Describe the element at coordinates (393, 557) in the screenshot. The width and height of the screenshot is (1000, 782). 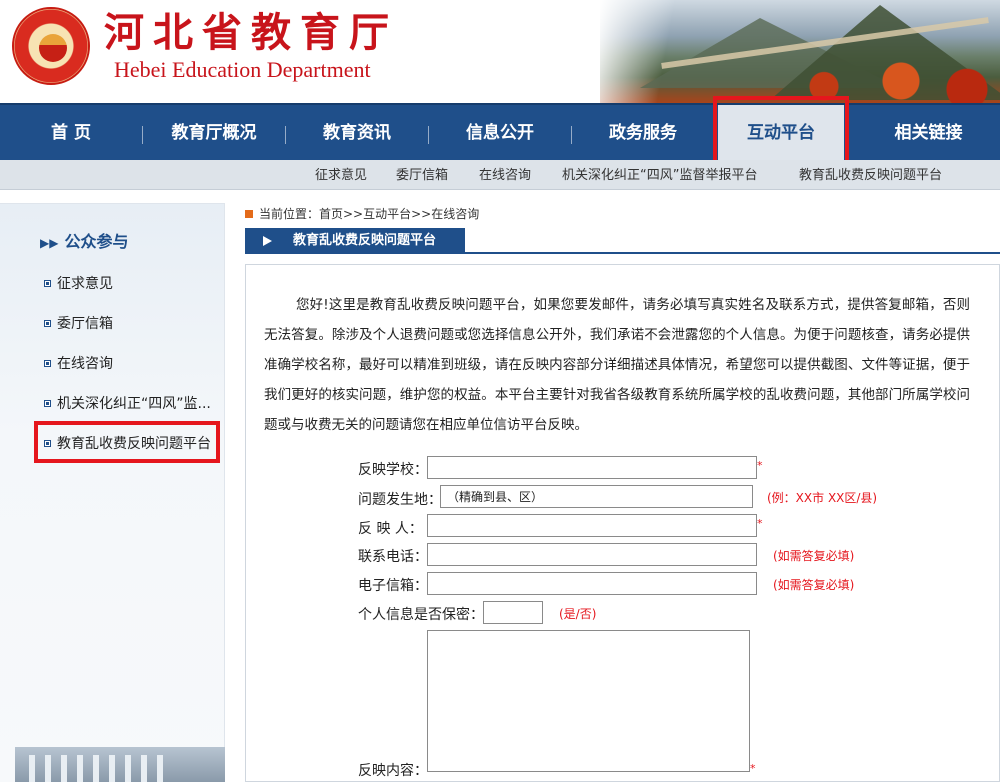
I see `phone-label: 联系电话：` at that location.